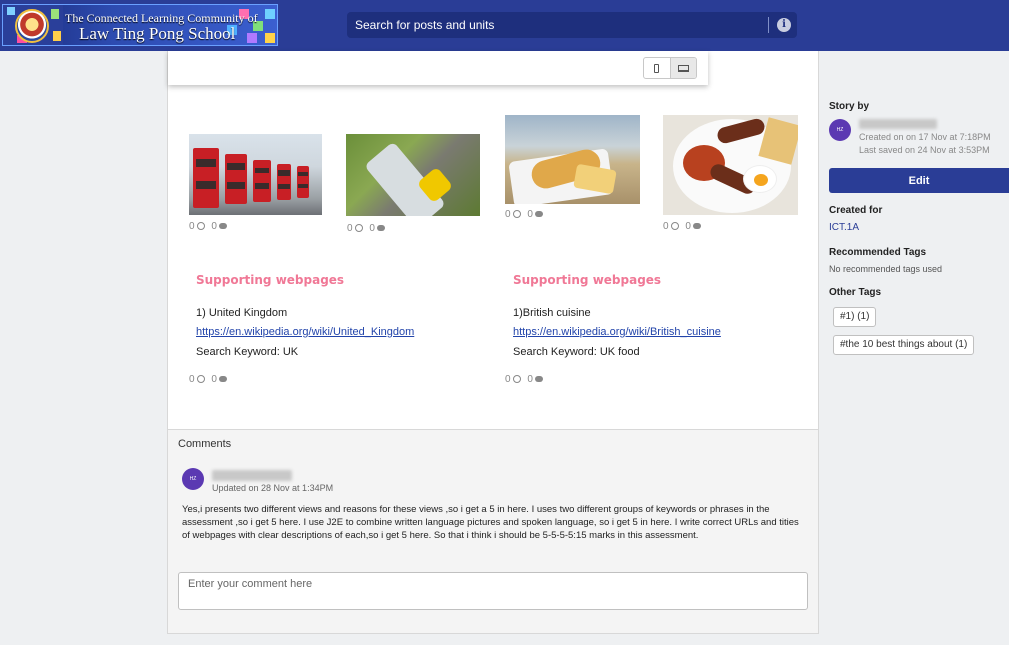 The image size is (1009, 645). Describe the element at coordinates (898, 124) in the screenshot. I see `author-name-redacted` at that location.